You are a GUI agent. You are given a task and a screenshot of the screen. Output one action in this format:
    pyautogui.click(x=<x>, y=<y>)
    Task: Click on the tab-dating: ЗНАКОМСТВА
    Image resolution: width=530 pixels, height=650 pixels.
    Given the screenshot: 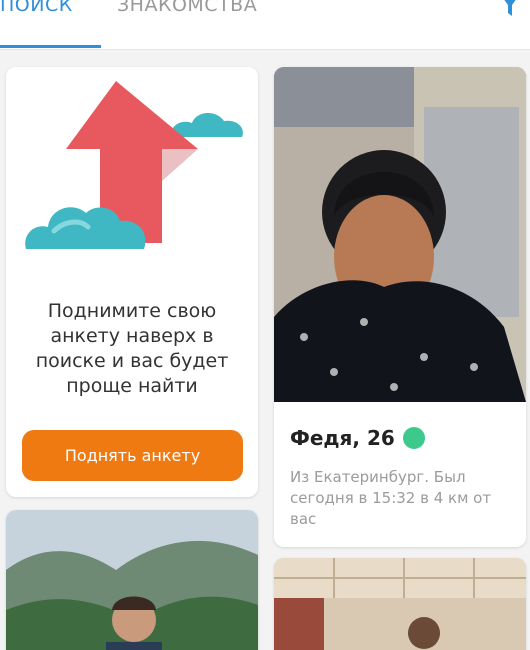 What is the action you would take?
    pyautogui.click(x=187, y=8)
    